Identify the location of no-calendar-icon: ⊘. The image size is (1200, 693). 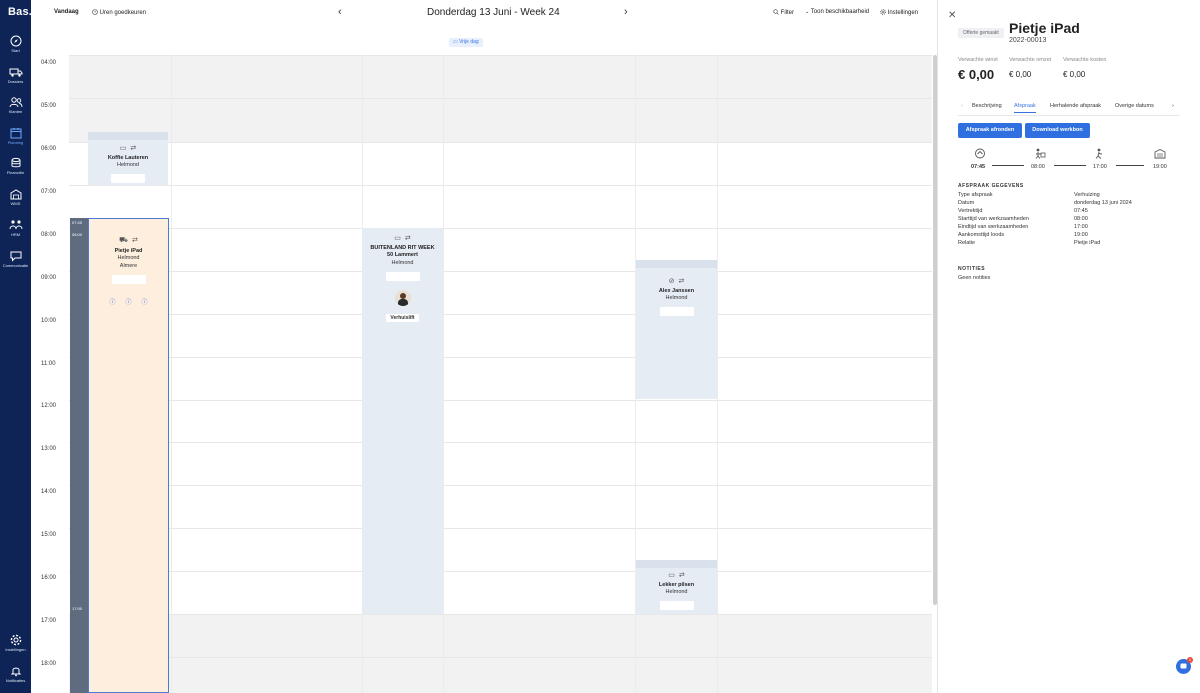
(671, 281).